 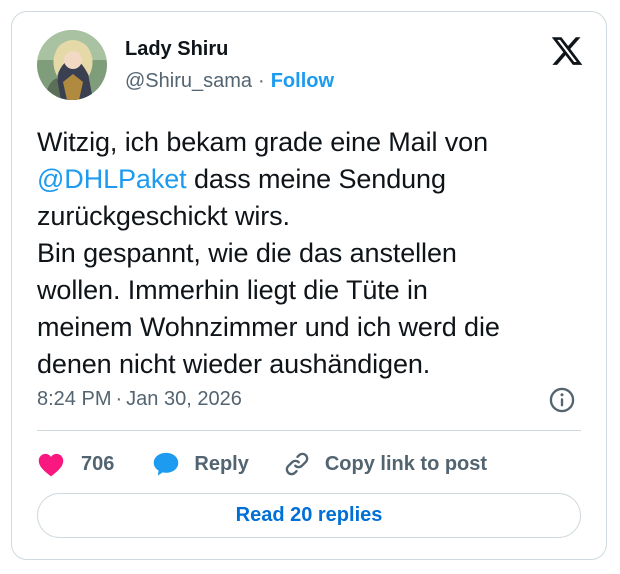 I want to click on tweet-line: wollen. Immerhin liegt die Tüte in, so click(x=232, y=290).